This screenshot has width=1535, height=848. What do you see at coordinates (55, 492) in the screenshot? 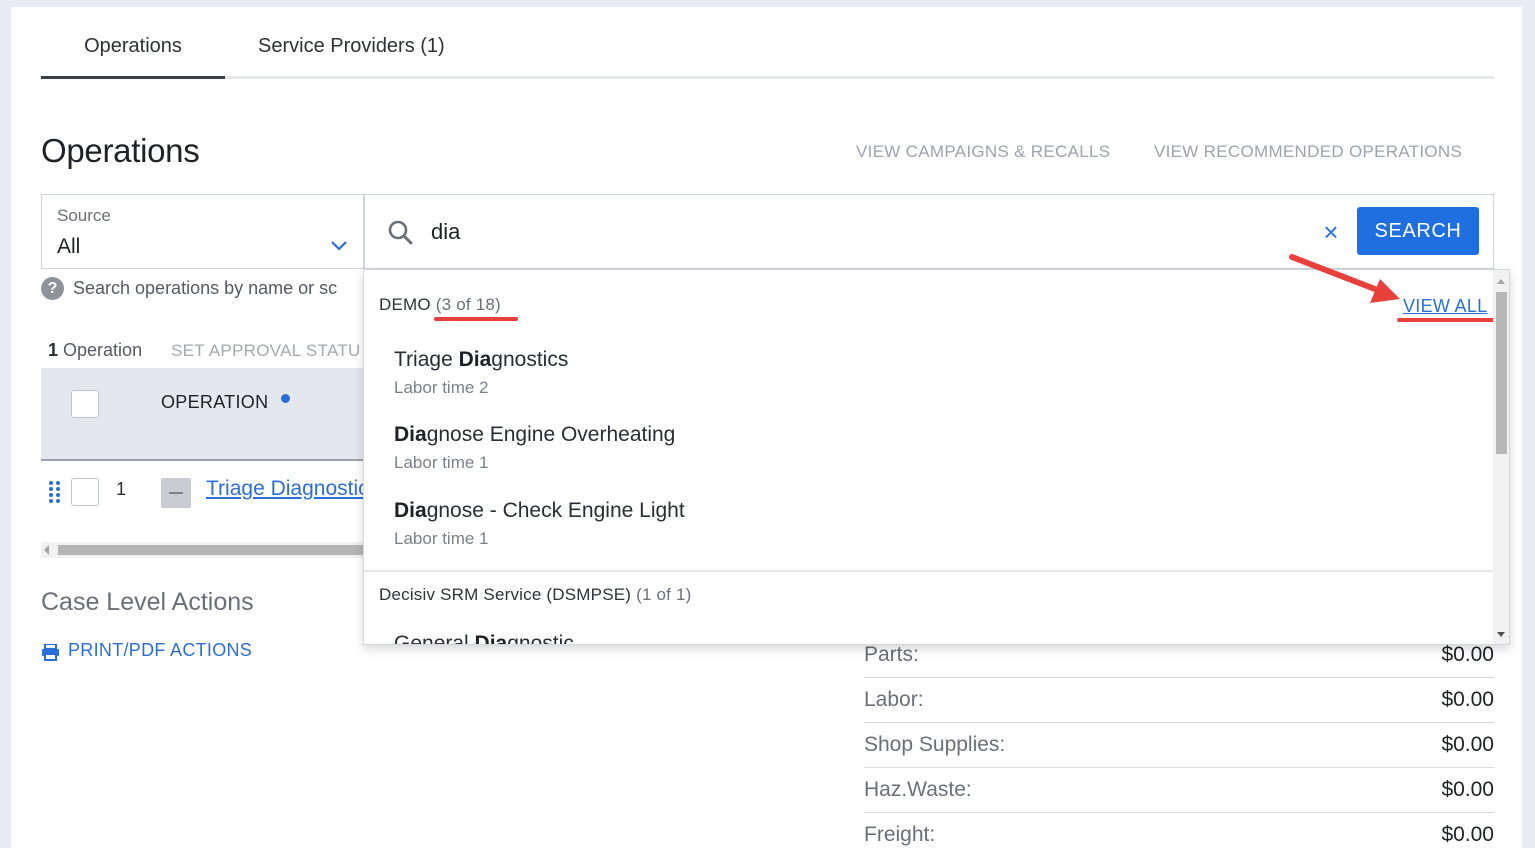
I see `drag-handle-icon` at bounding box center [55, 492].